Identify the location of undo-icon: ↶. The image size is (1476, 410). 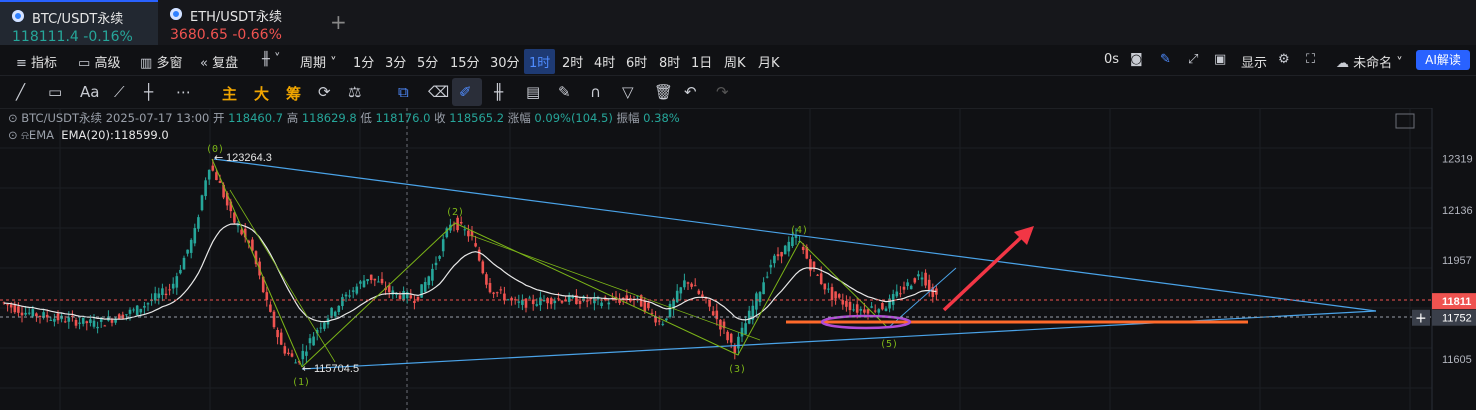
(690, 92).